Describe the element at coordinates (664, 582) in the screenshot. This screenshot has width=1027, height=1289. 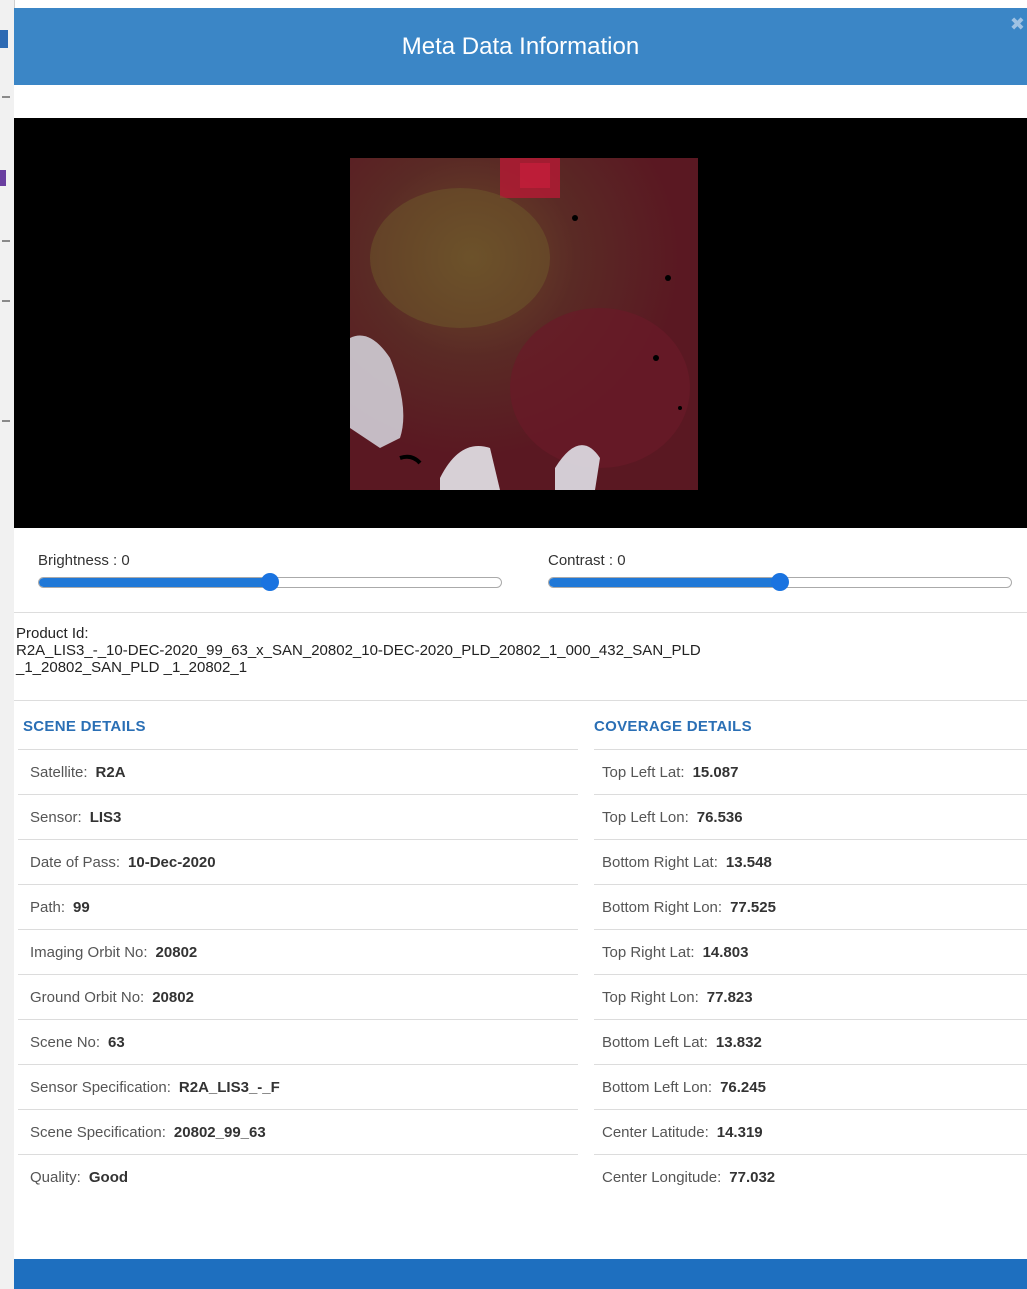
I see `contrast-fill` at that location.